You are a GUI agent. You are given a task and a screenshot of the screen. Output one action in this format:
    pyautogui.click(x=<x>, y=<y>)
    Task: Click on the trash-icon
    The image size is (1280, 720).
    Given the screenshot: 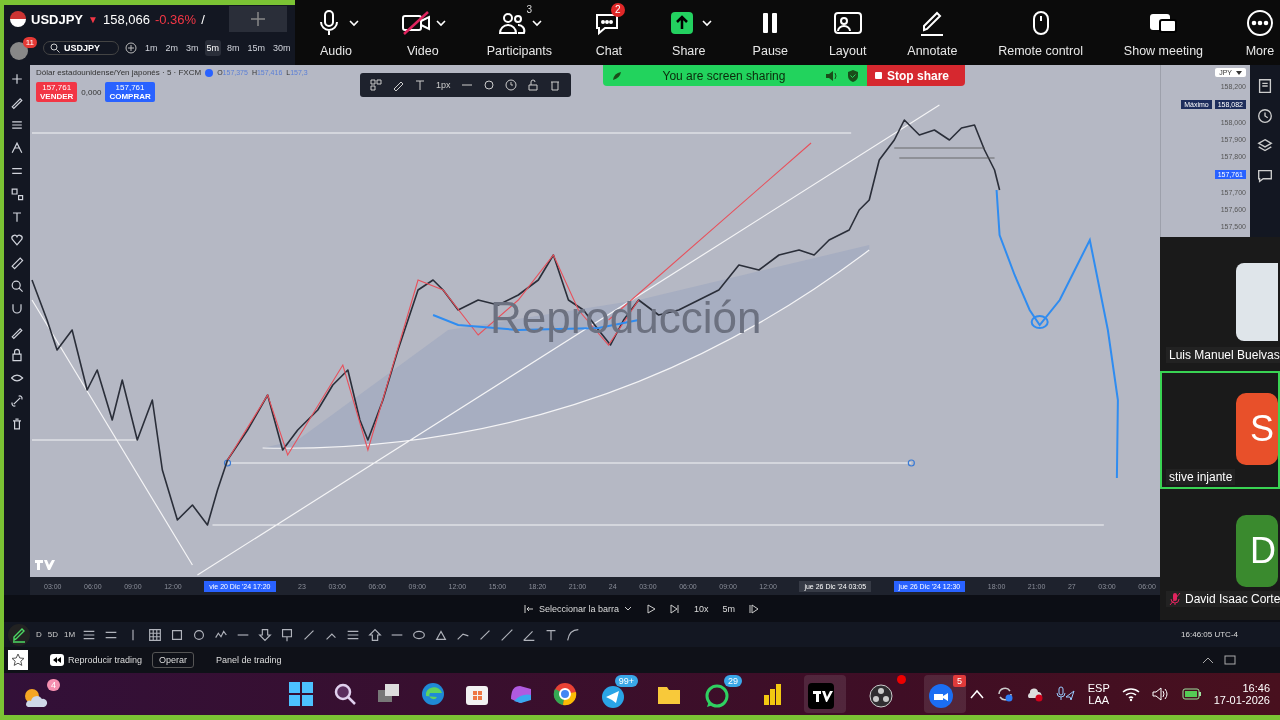 What is the action you would take?
    pyautogui.click(x=554, y=85)
    